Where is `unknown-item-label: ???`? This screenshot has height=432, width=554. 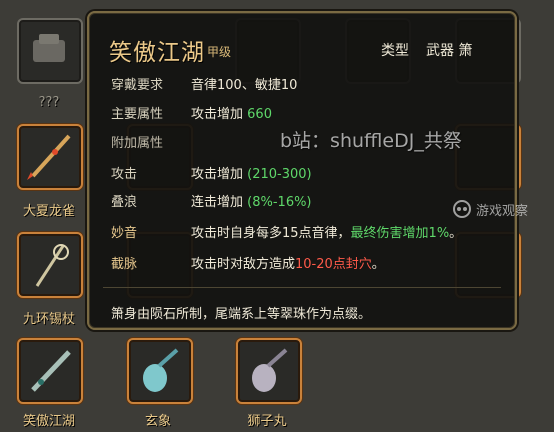
unknown-item-label: ??? is located at coordinates (49, 102).